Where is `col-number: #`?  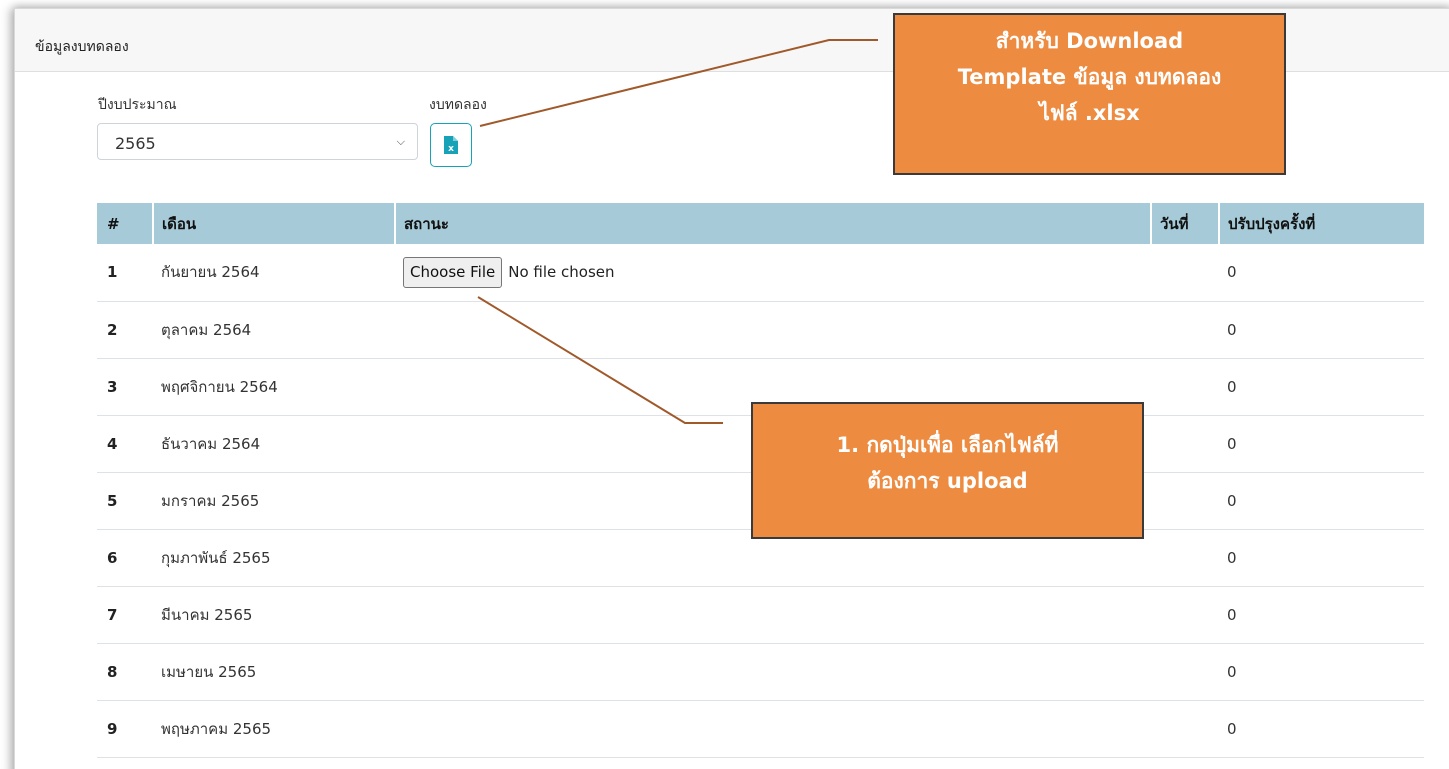 col-number: # is located at coordinates (125, 223).